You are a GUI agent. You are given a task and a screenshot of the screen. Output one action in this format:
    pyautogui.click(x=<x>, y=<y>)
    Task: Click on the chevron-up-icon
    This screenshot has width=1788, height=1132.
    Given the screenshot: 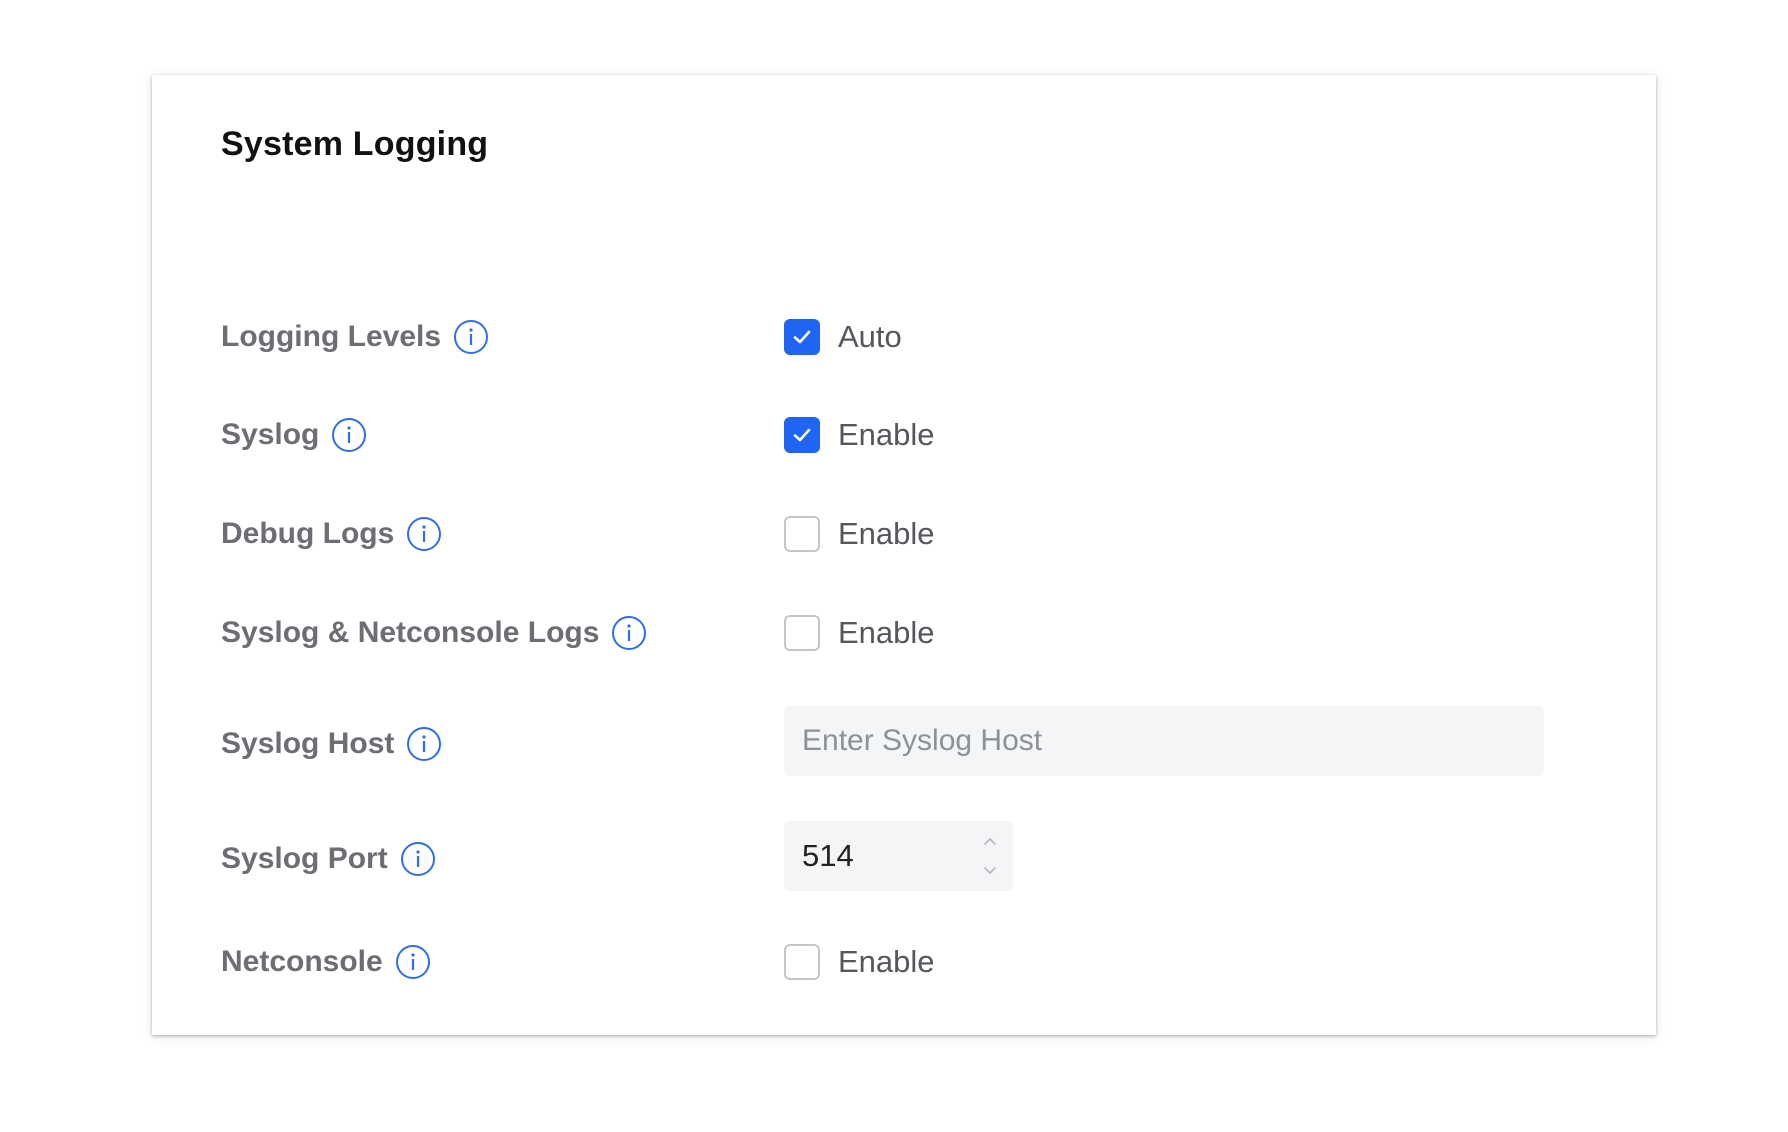 What is the action you would take?
    pyautogui.click(x=990, y=842)
    